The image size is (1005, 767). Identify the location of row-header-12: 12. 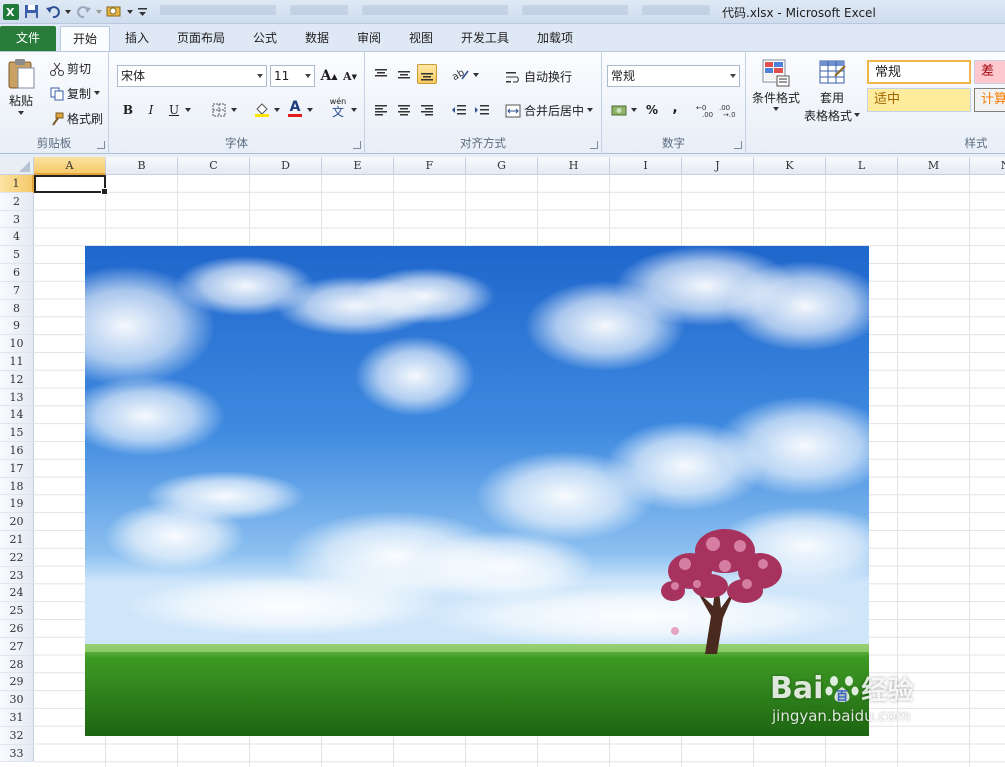
(17, 379).